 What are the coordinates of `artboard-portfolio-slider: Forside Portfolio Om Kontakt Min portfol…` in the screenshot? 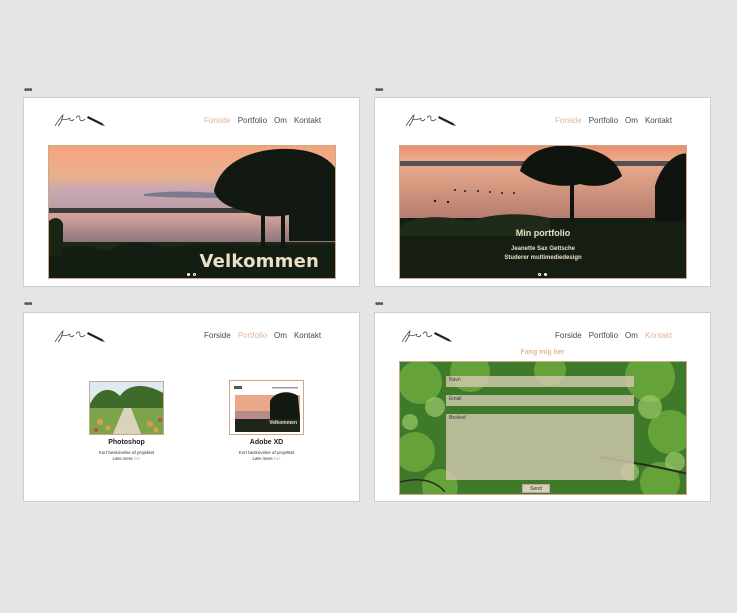 It's located at (542, 192).